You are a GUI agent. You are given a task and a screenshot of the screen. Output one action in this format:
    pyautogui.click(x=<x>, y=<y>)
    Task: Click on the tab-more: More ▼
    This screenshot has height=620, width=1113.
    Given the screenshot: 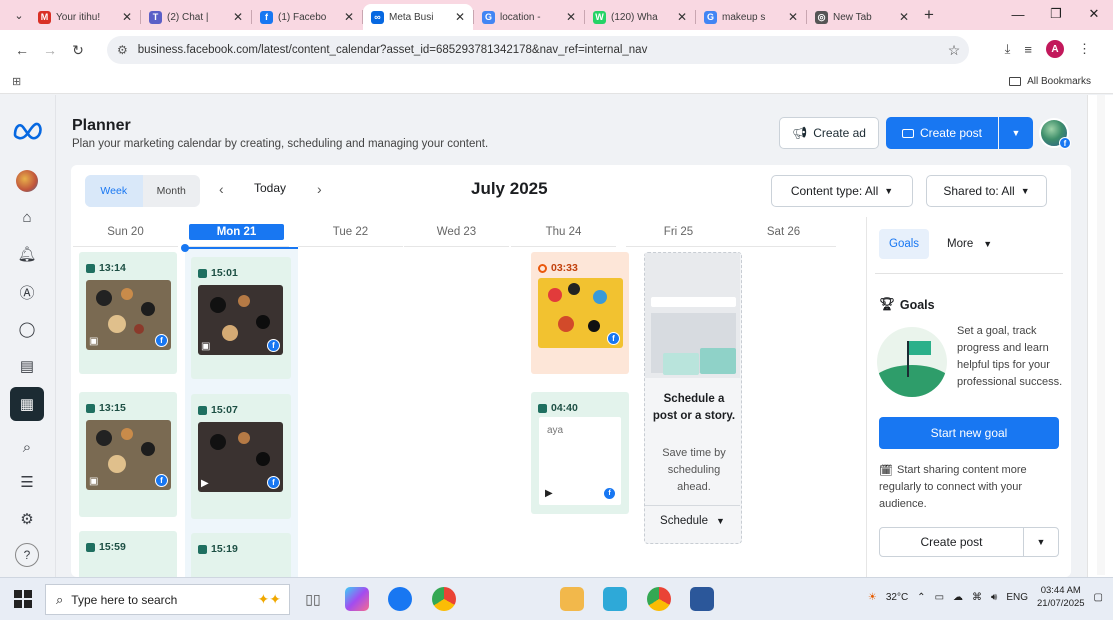 What is the action you would take?
    pyautogui.click(x=969, y=244)
    